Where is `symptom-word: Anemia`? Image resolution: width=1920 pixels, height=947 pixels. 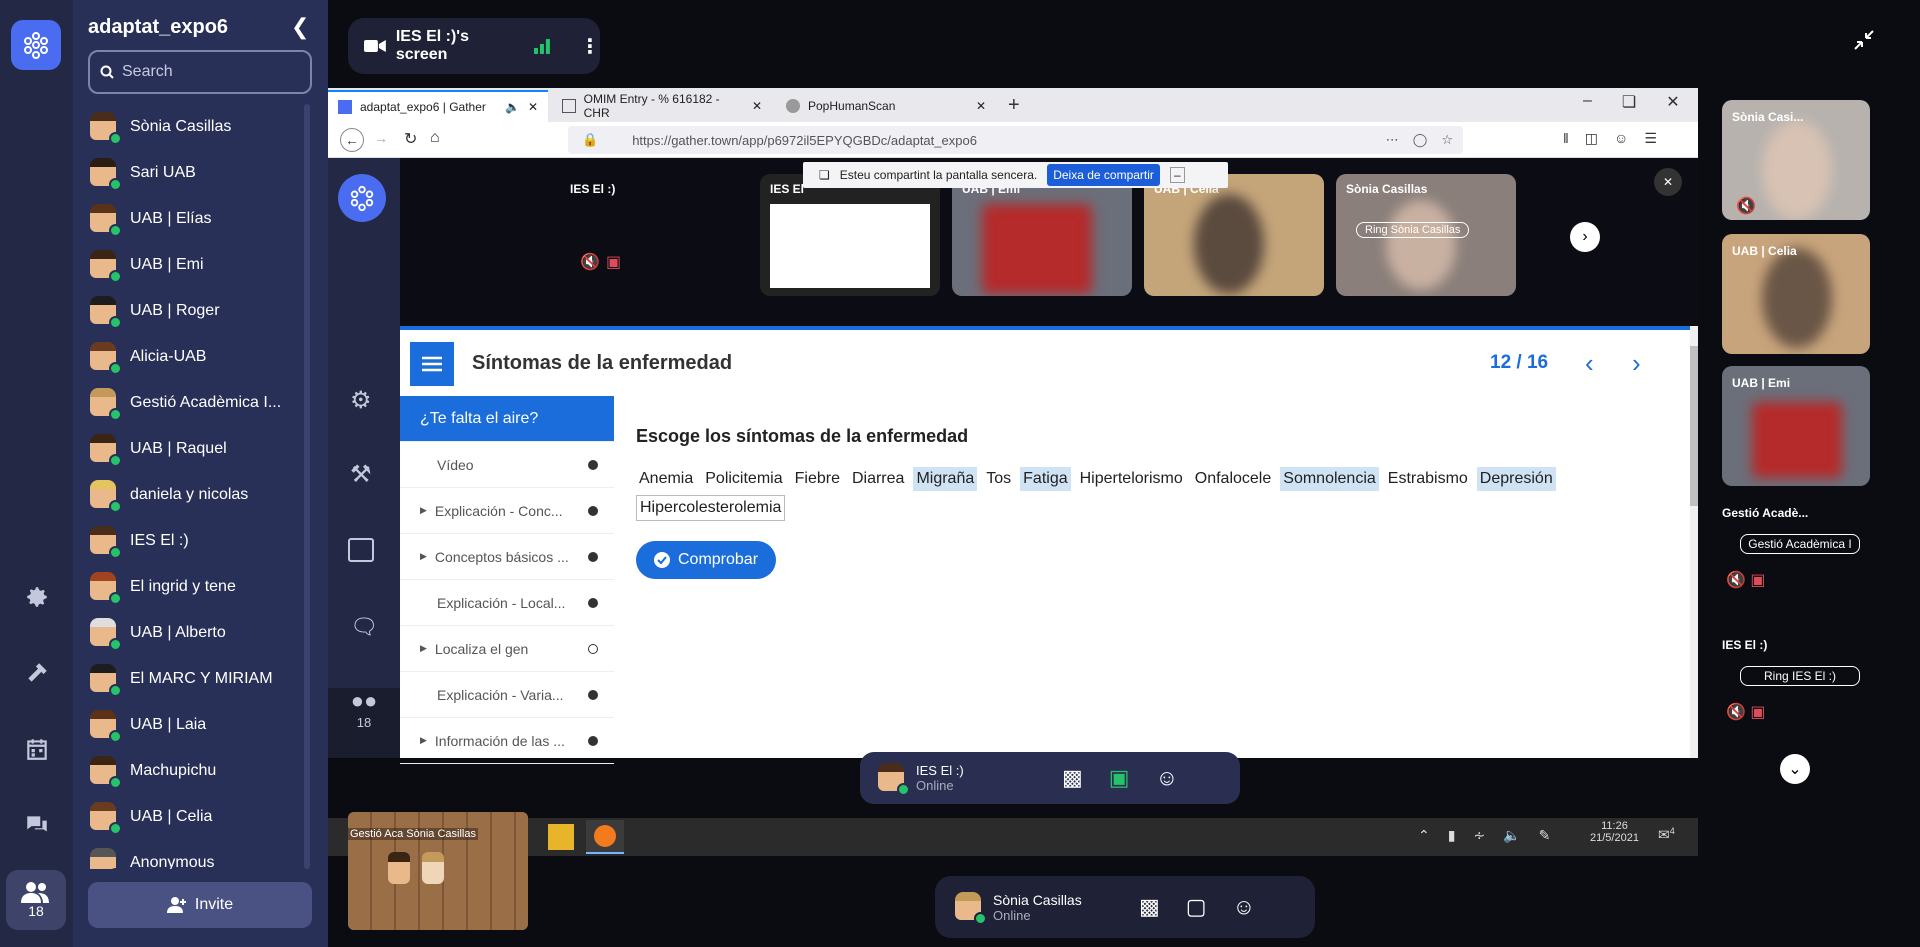 symptom-word: Anemia is located at coordinates (666, 479).